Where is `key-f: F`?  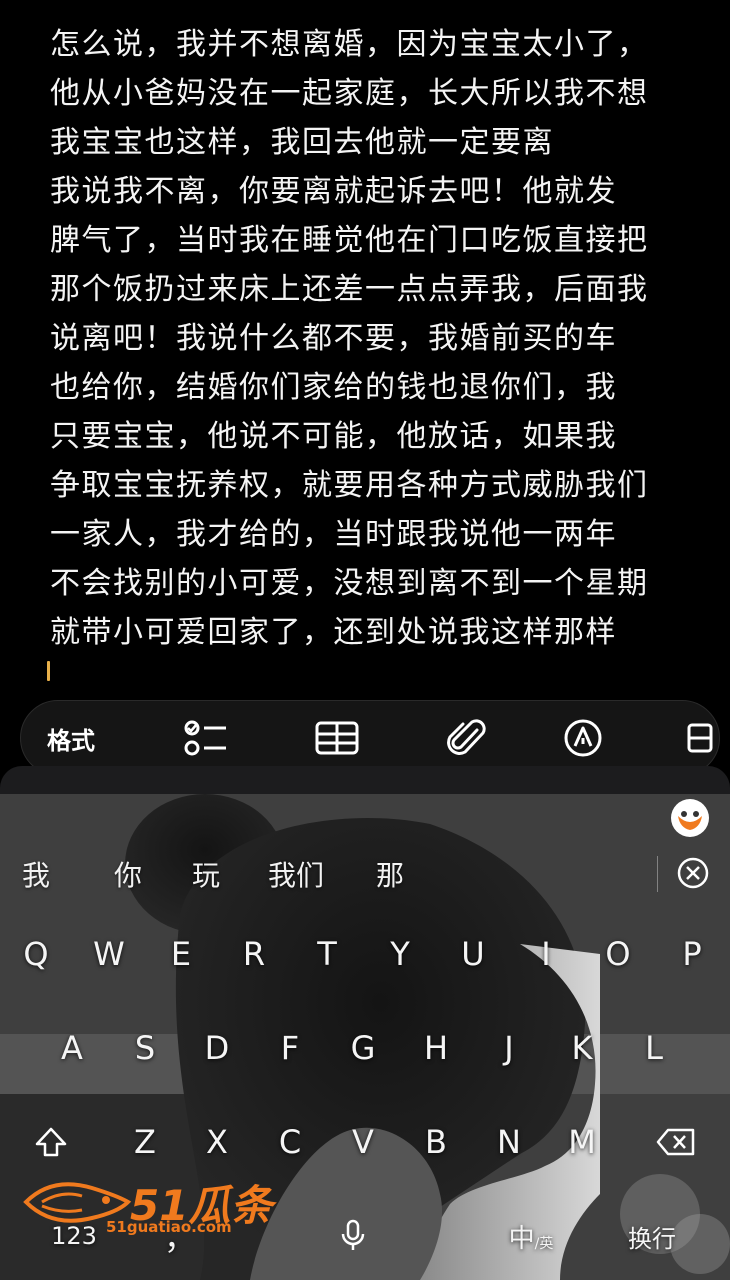 key-f: F is located at coordinates (290, 1048).